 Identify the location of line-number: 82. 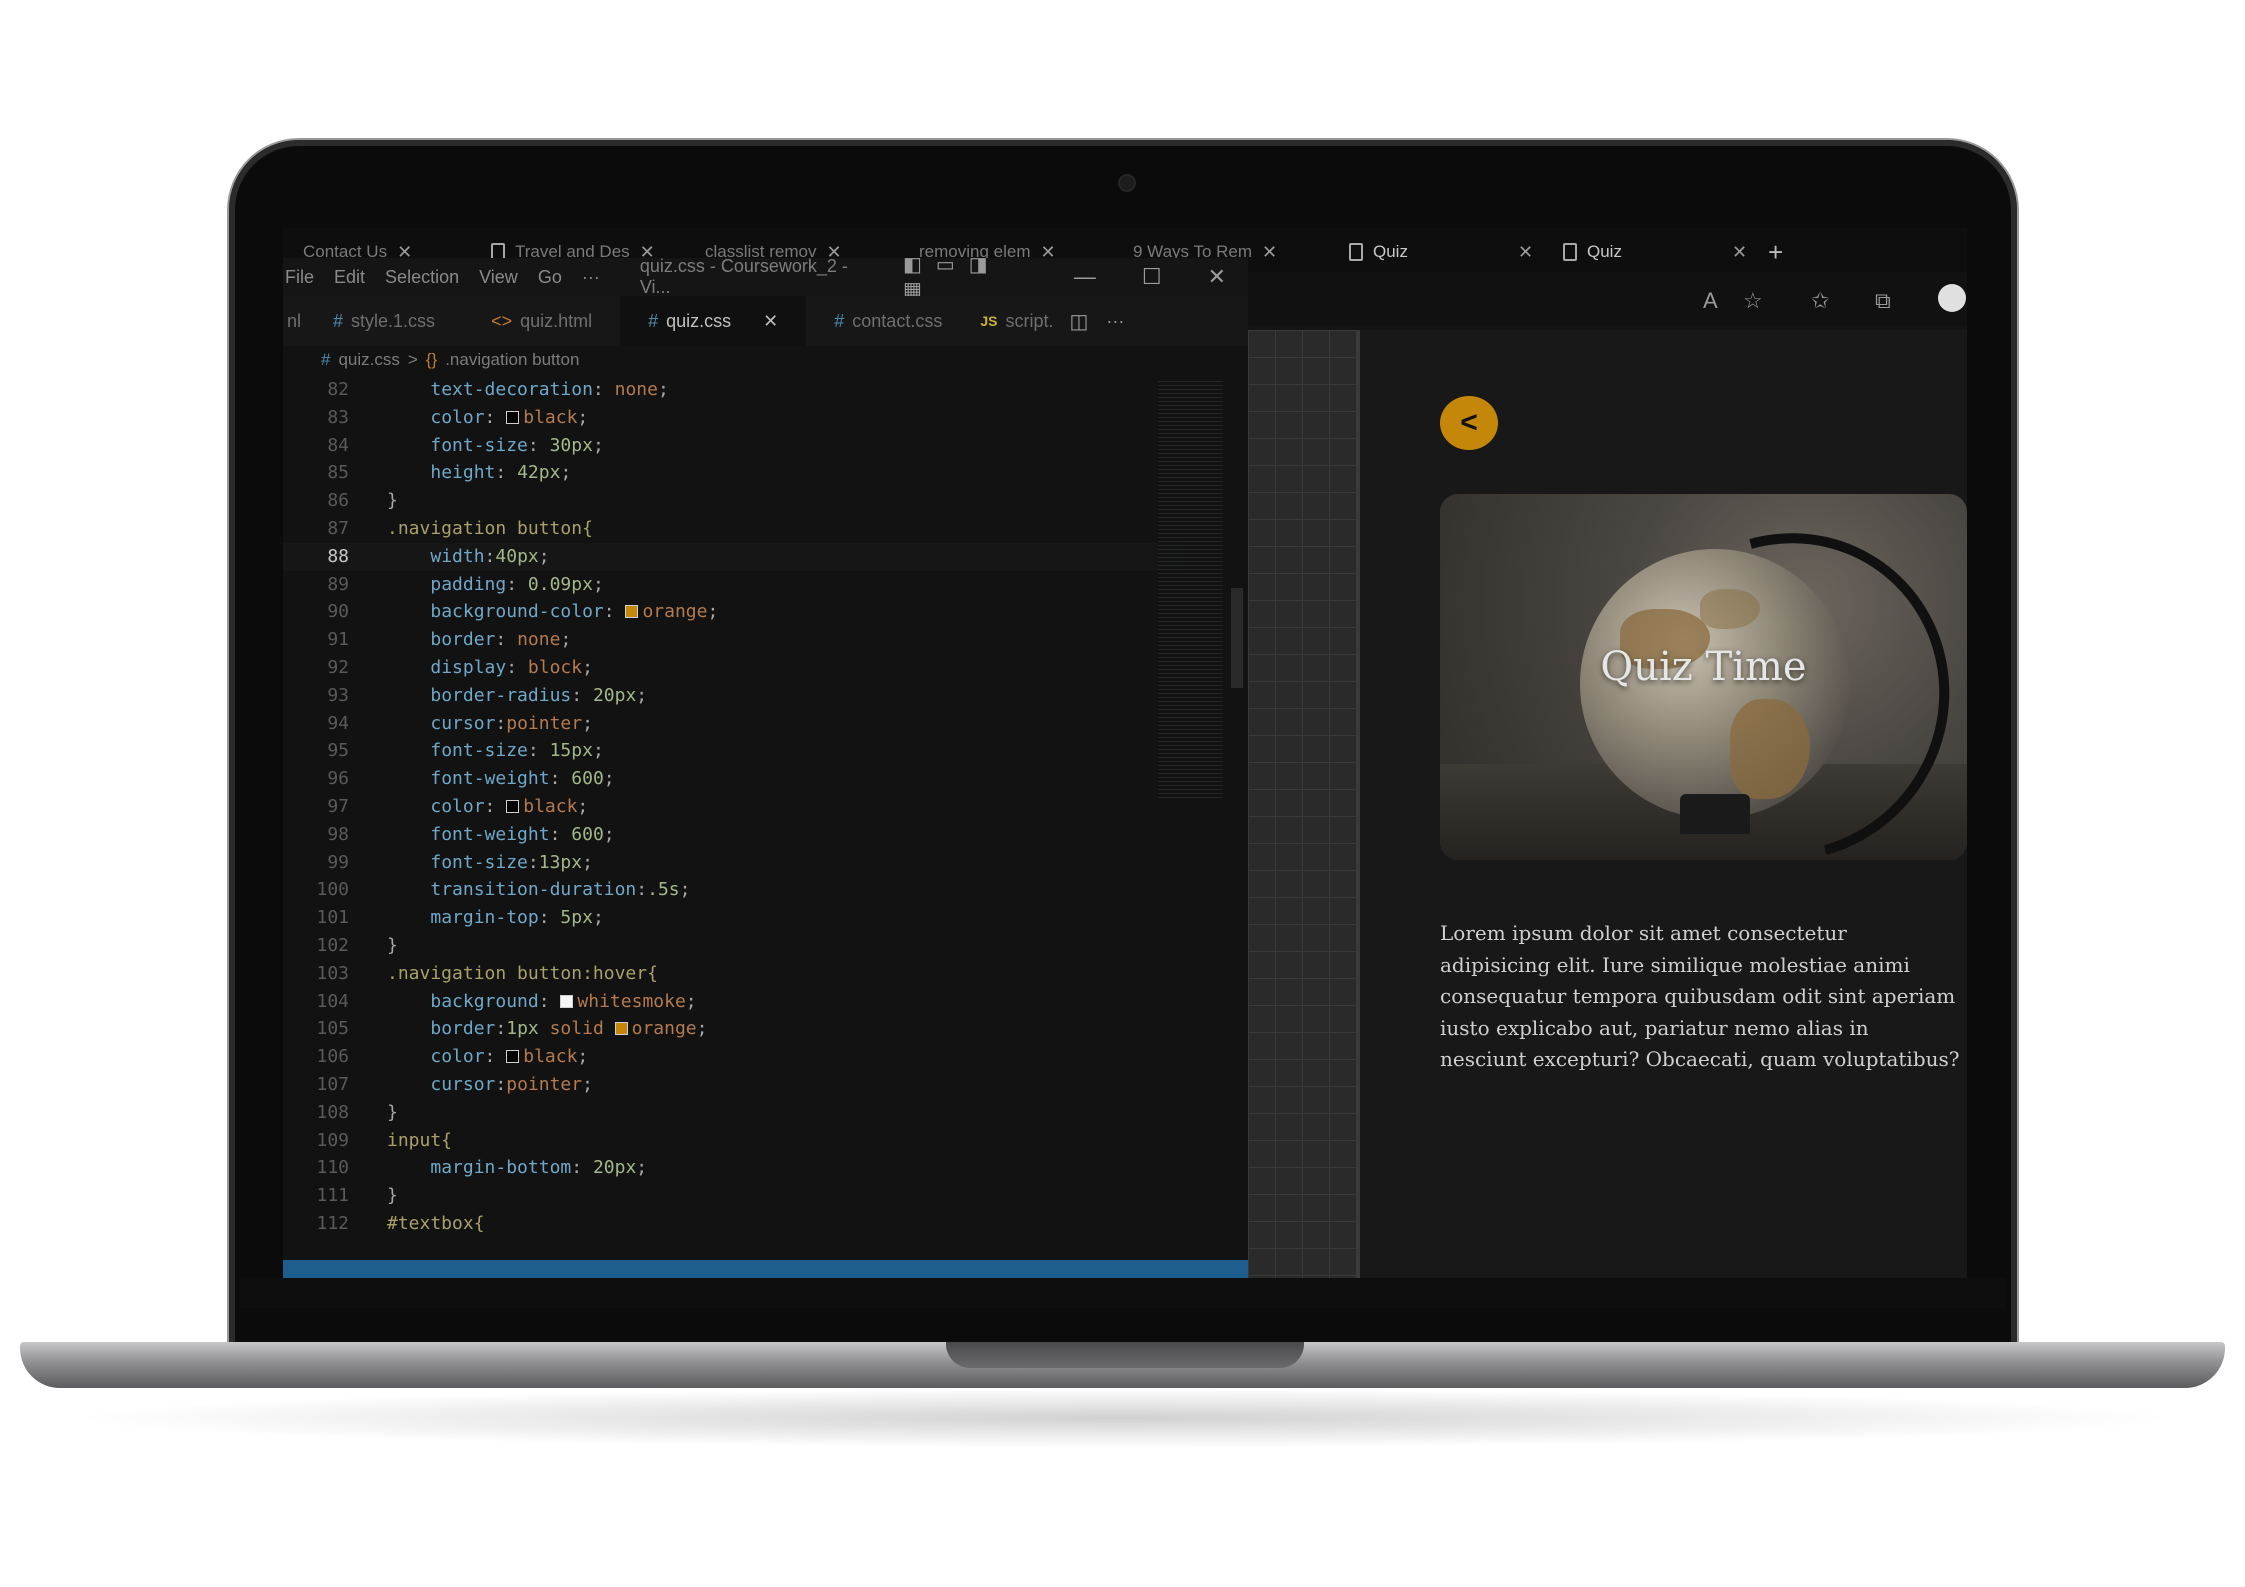
(338, 389).